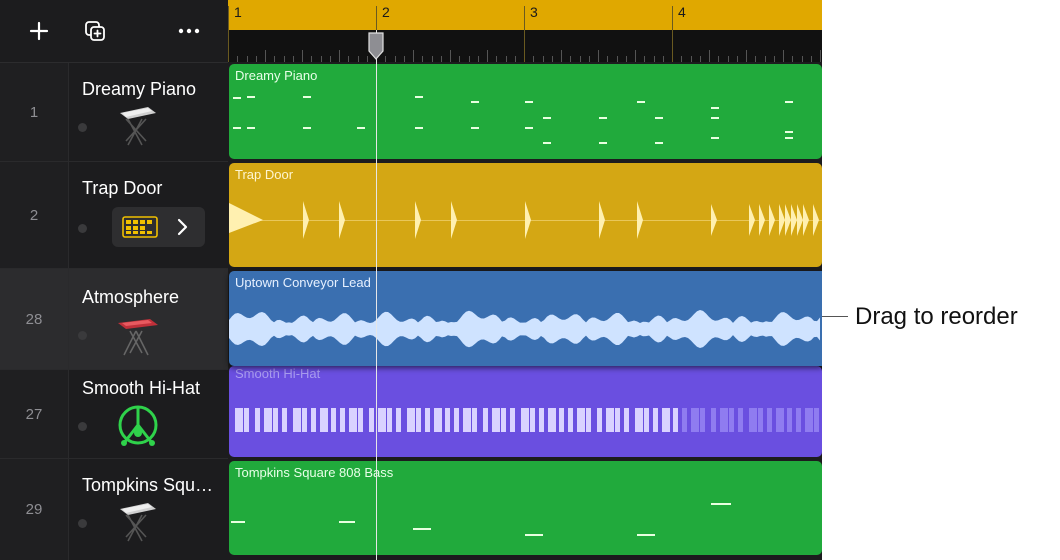  What do you see at coordinates (114, 112) in the screenshot?
I see `track-header-dreamy-piano: 1 Dreamy Piano` at bounding box center [114, 112].